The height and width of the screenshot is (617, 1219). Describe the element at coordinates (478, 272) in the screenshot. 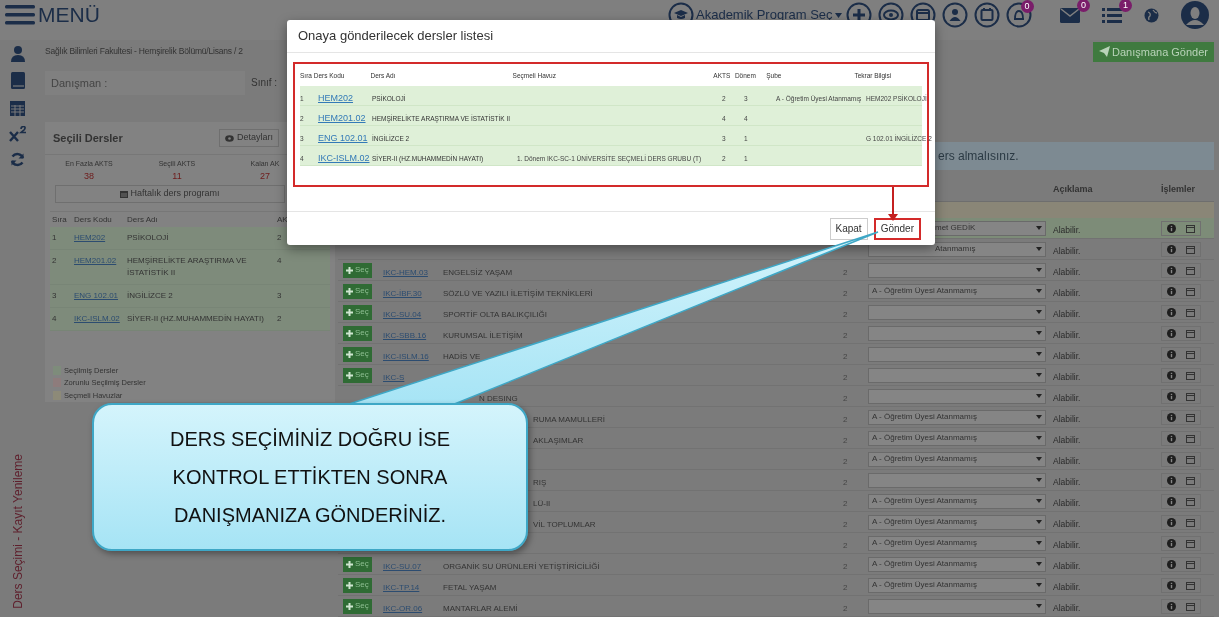

I see `course-name: ENGELSİZ YAŞAM` at that location.